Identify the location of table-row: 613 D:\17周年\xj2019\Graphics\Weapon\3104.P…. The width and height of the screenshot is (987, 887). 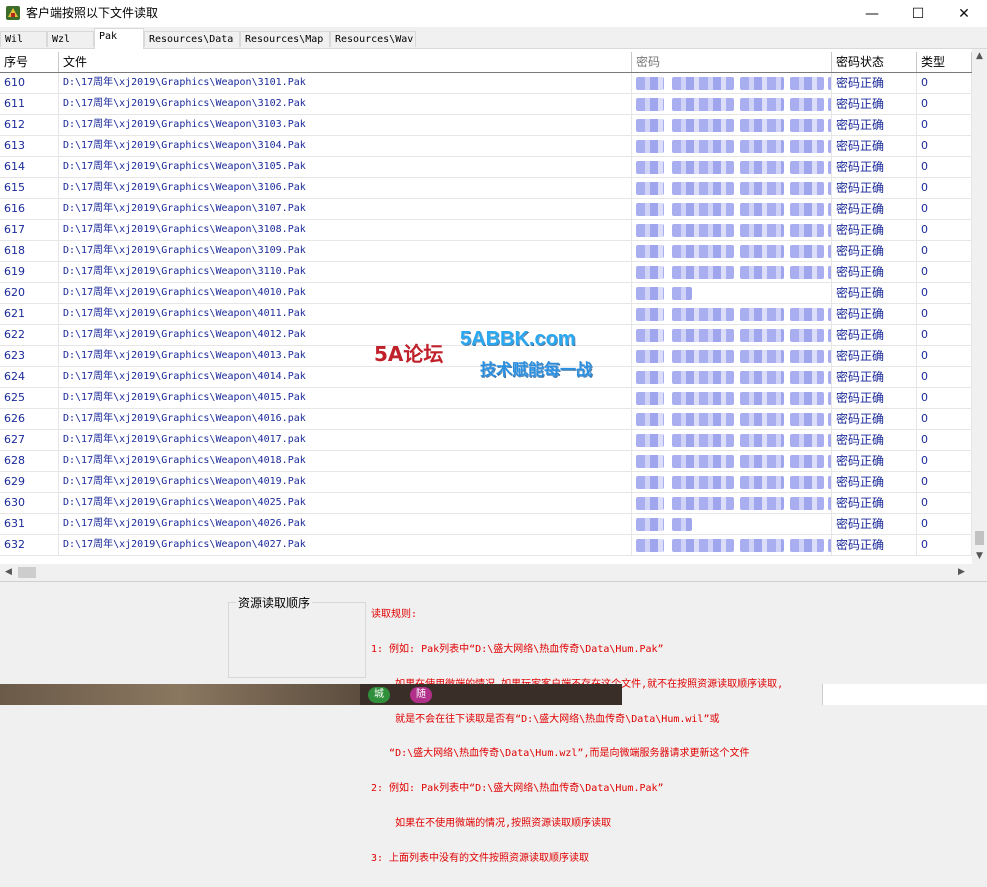
(486, 146).